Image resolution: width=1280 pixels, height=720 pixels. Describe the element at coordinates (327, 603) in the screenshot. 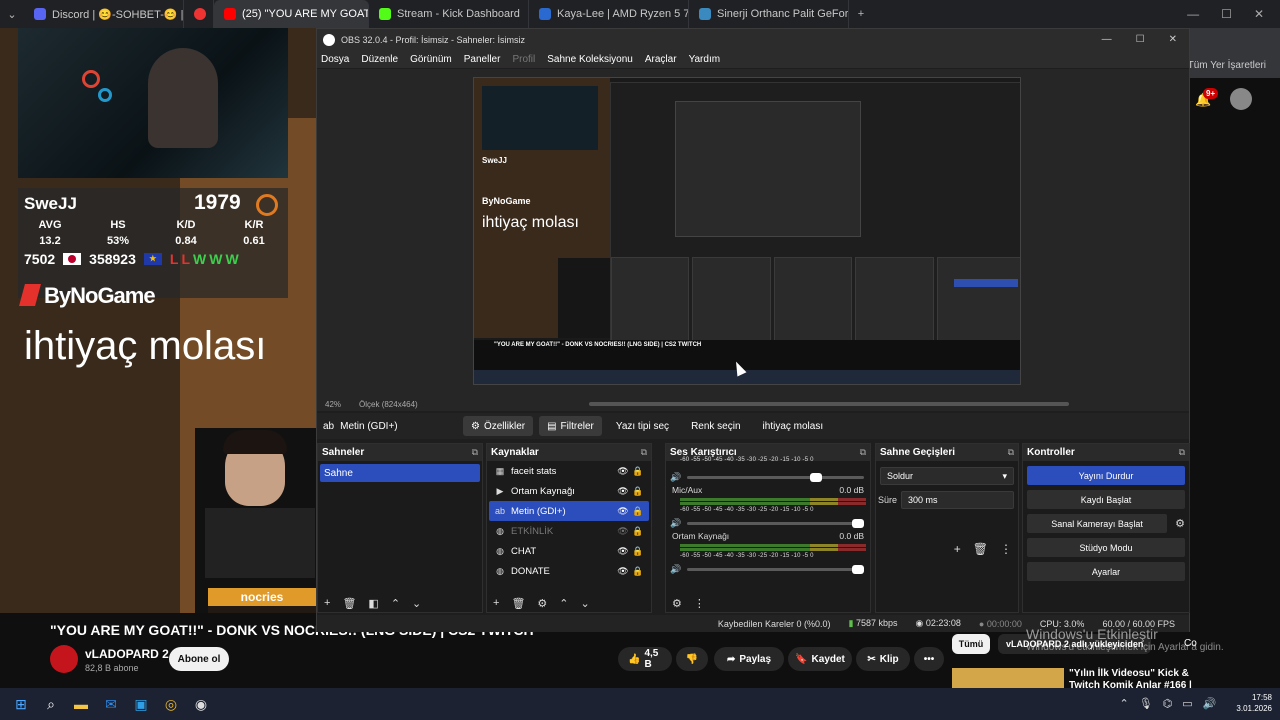

I see `add-scene-icon: +` at that location.